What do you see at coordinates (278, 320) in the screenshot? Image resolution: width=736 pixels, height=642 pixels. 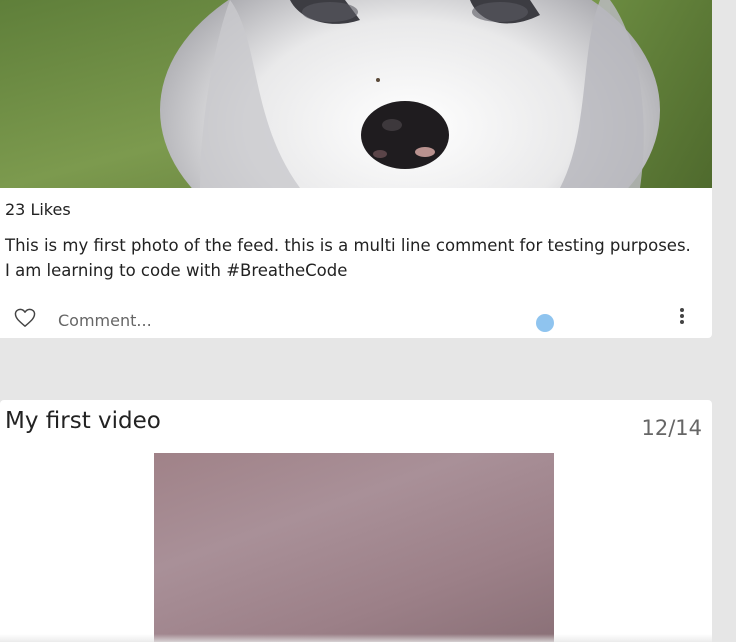 I see `comment-input` at bounding box center [278, 320].